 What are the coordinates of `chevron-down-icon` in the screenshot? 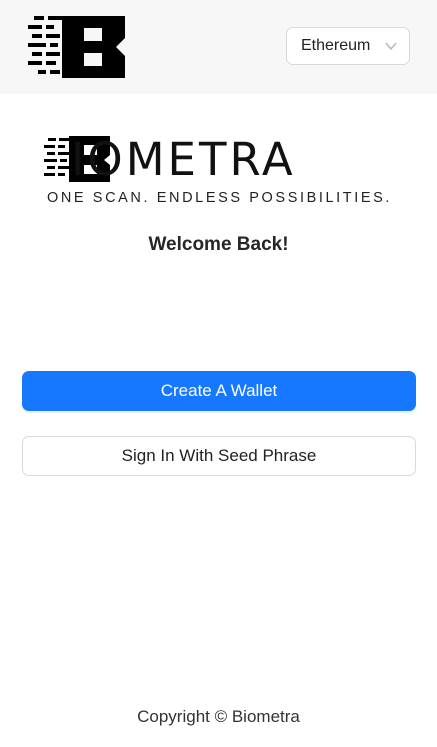 It's located at (391, 46).